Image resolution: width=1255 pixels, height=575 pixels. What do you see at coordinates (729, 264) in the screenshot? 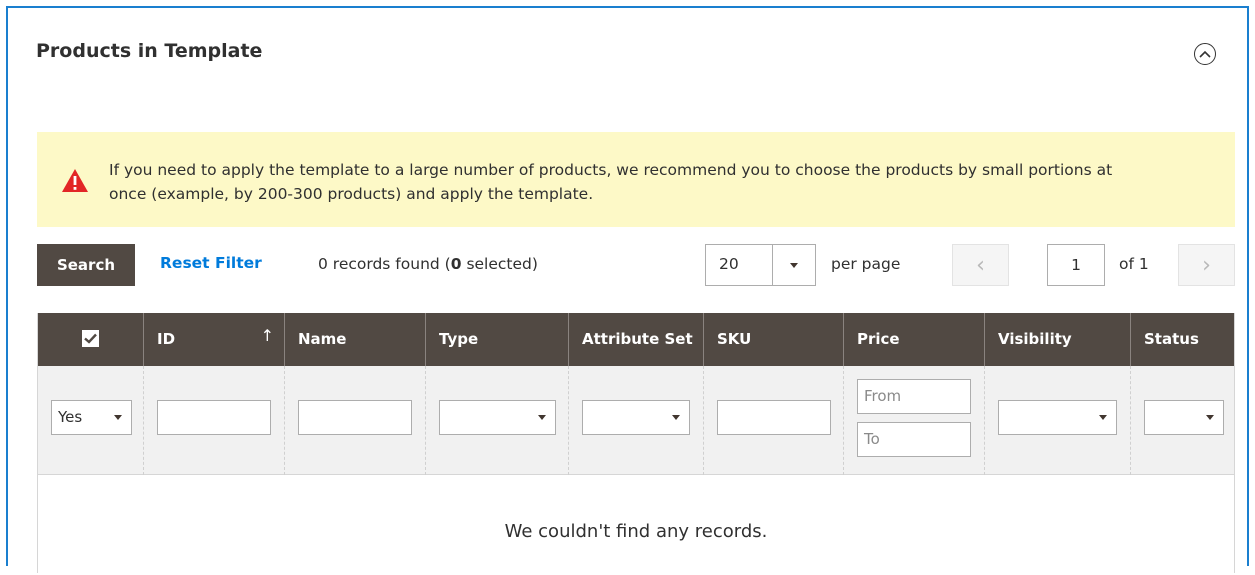
I see `per-page-value: 20` at bounding box center [729, 264].